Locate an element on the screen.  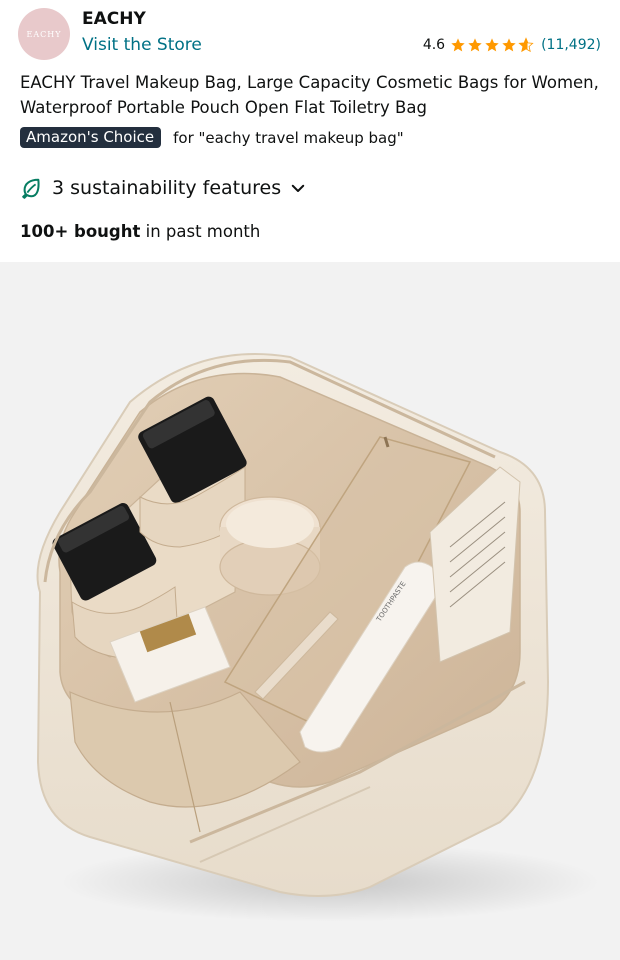
rating-summary: 4.6 (11,492) is located at coordinates (512, 45).